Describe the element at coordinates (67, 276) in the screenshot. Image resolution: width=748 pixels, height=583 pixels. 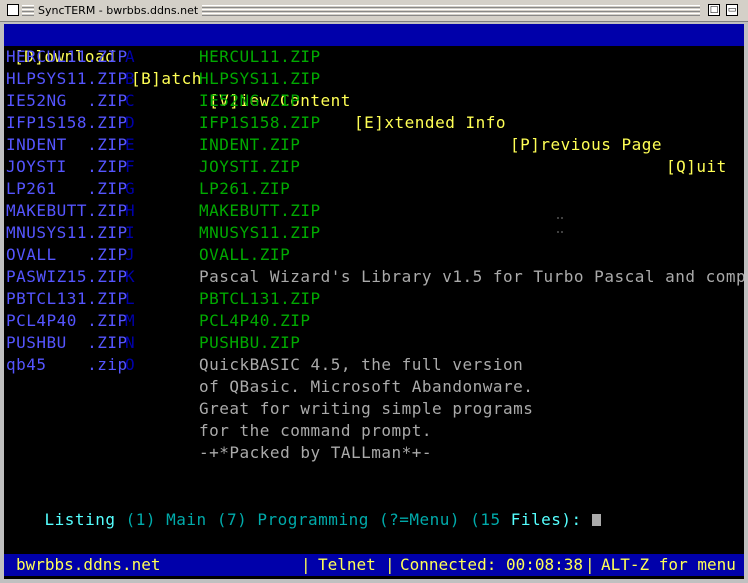
I see `file-name: PASWIZ15.ZIP` at that location.